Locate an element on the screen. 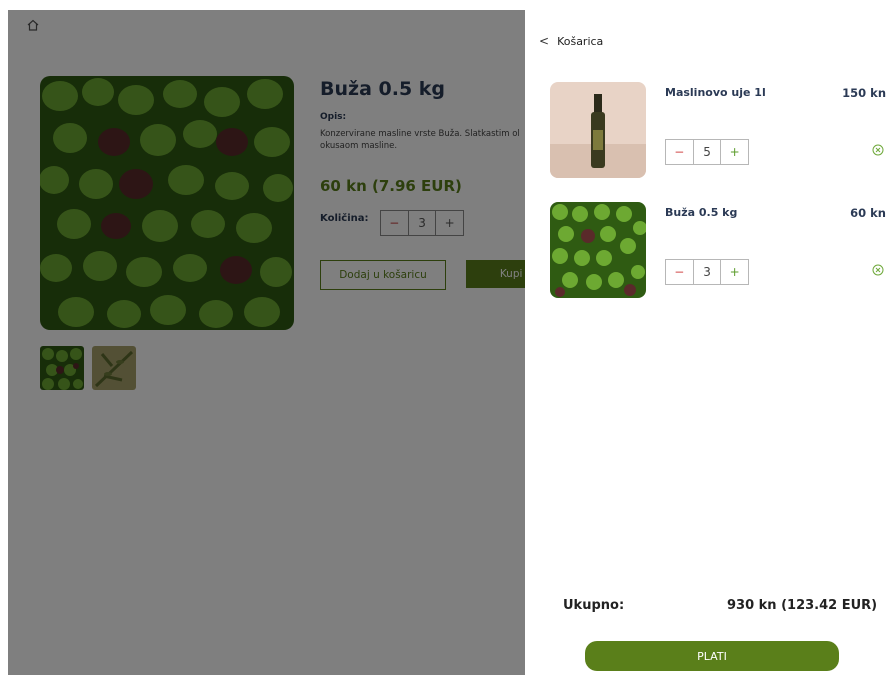 The image size is (888, 675). item-name: Maslinovo uje 1l is located at coordinates (715, 92).